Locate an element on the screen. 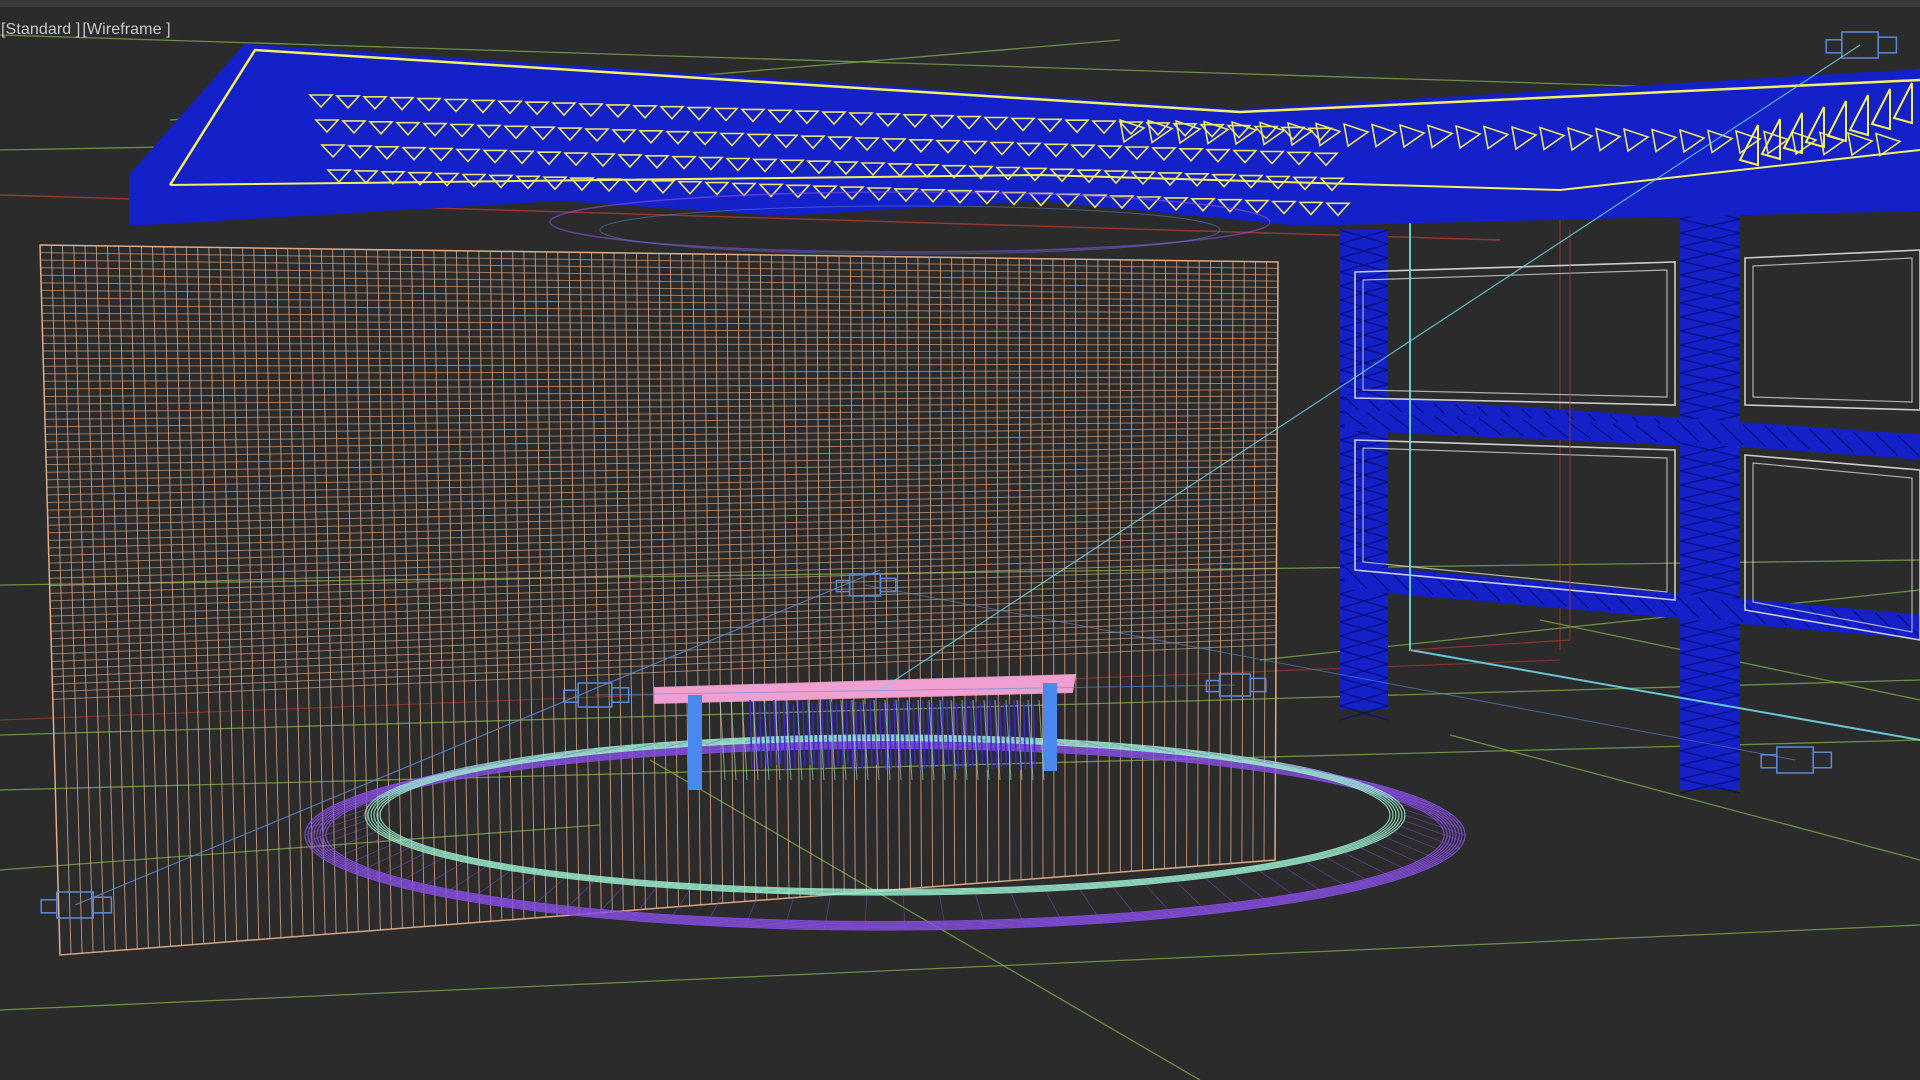  camera-top-right is located at coordinates (1861, 45).